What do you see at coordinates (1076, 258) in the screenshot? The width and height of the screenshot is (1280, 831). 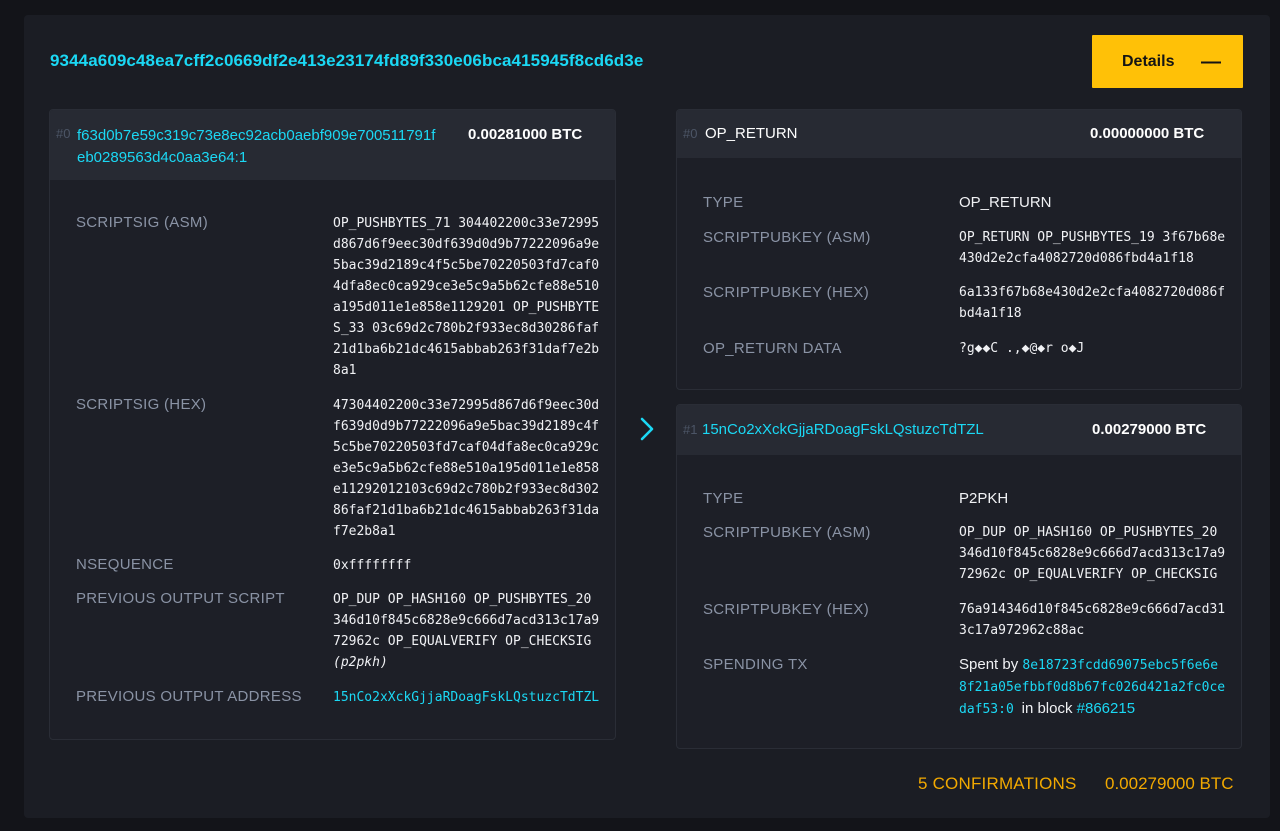 I see `code-line: 430d2e2cfa4082720d086fbd4a1f18` at bounding box center [1076, 258].